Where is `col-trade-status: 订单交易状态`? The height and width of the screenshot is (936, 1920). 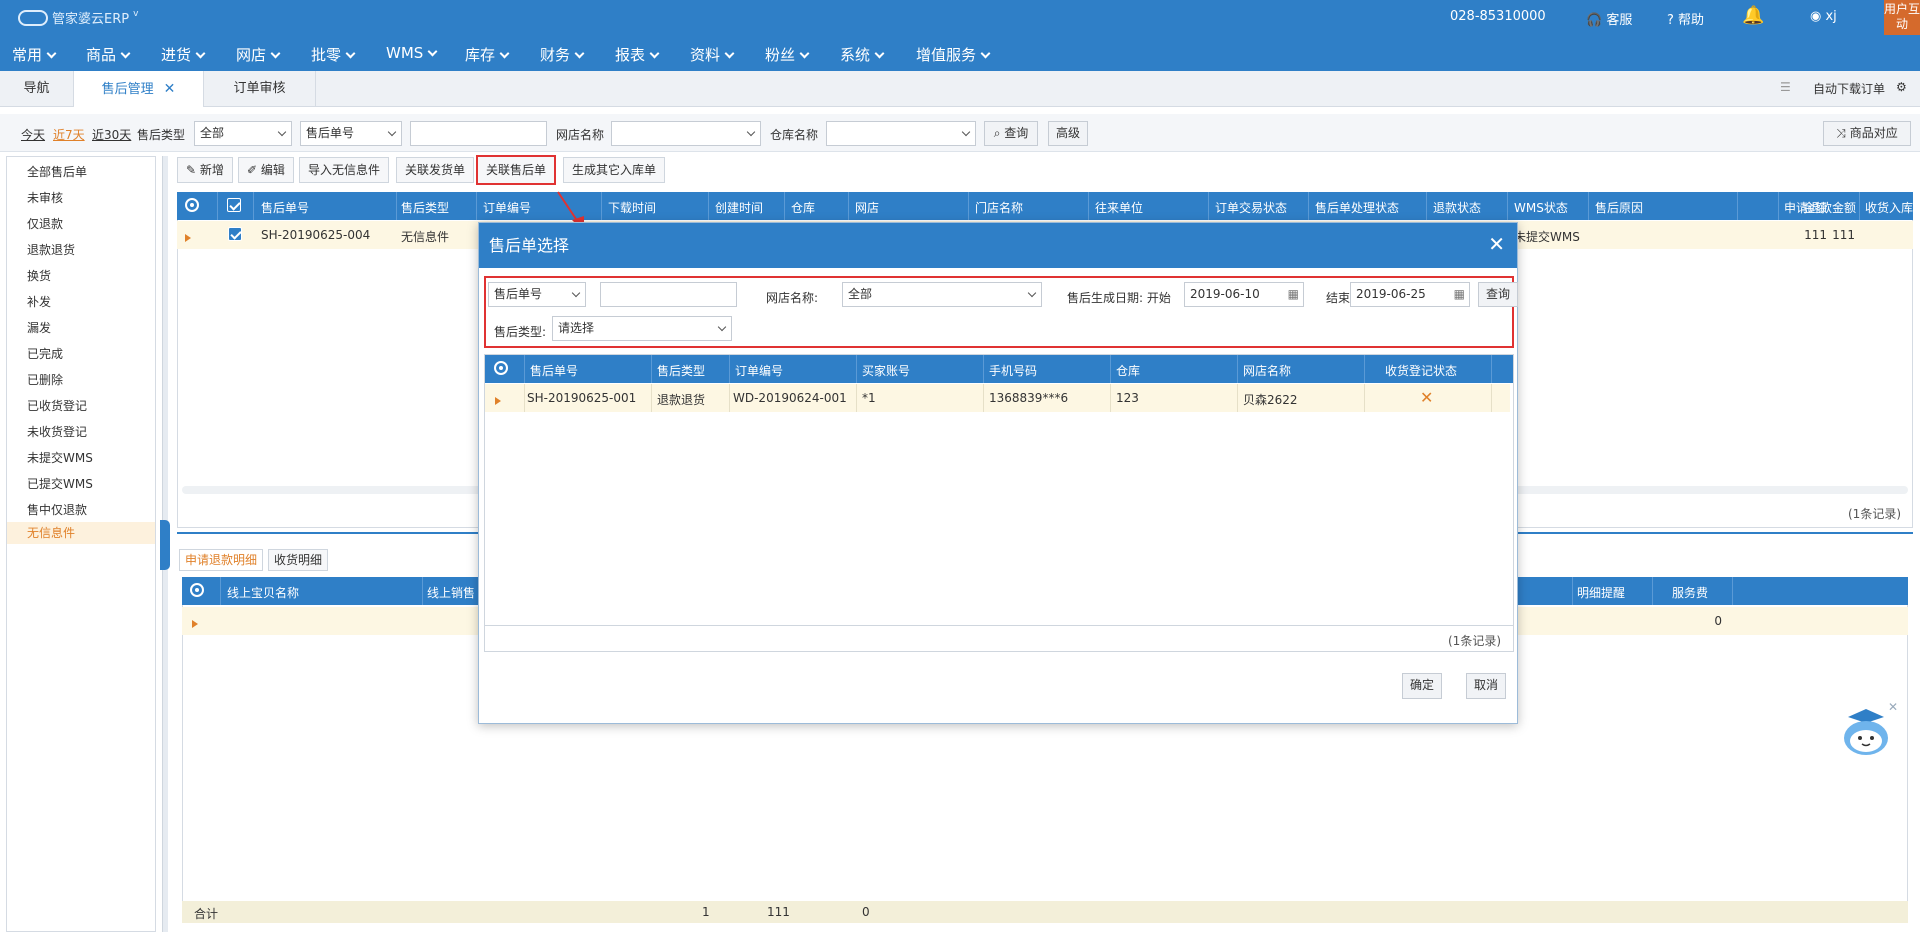
col-trade-status: 订单交易状态 is located at coordinates (1251, 207).